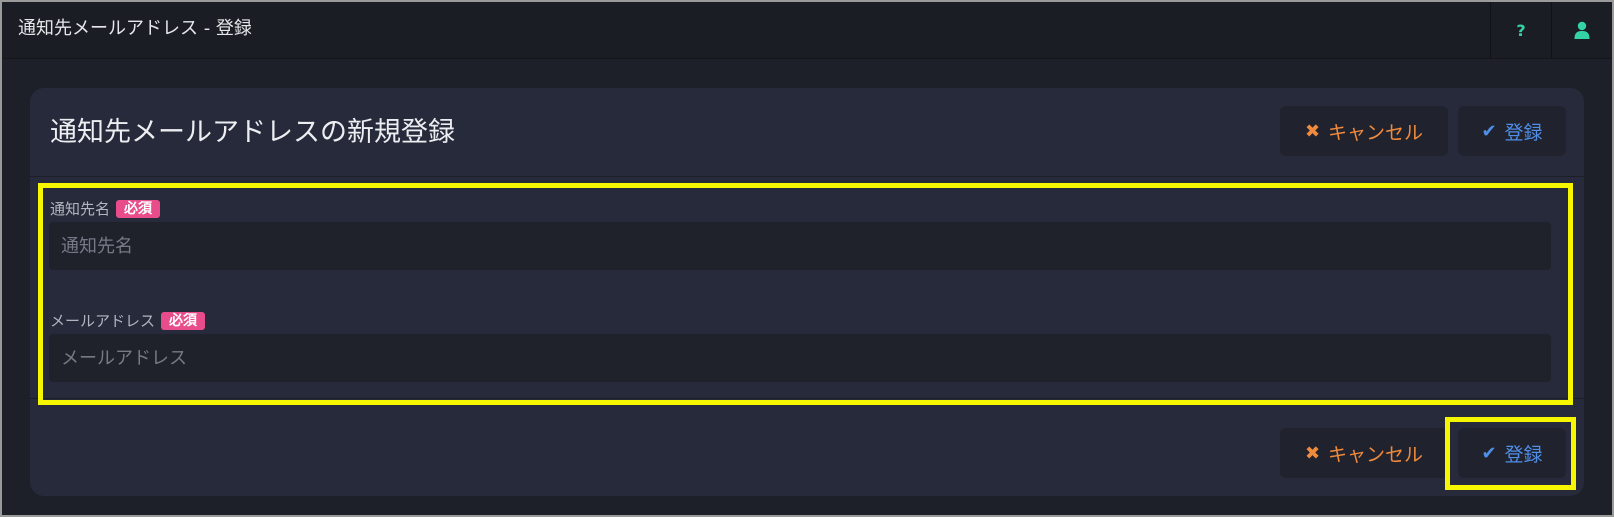 Image resolution: width=1614 pixels, height=517 pixels. I want to click on email-label: メールアドレス 必須, so click(128, 321).